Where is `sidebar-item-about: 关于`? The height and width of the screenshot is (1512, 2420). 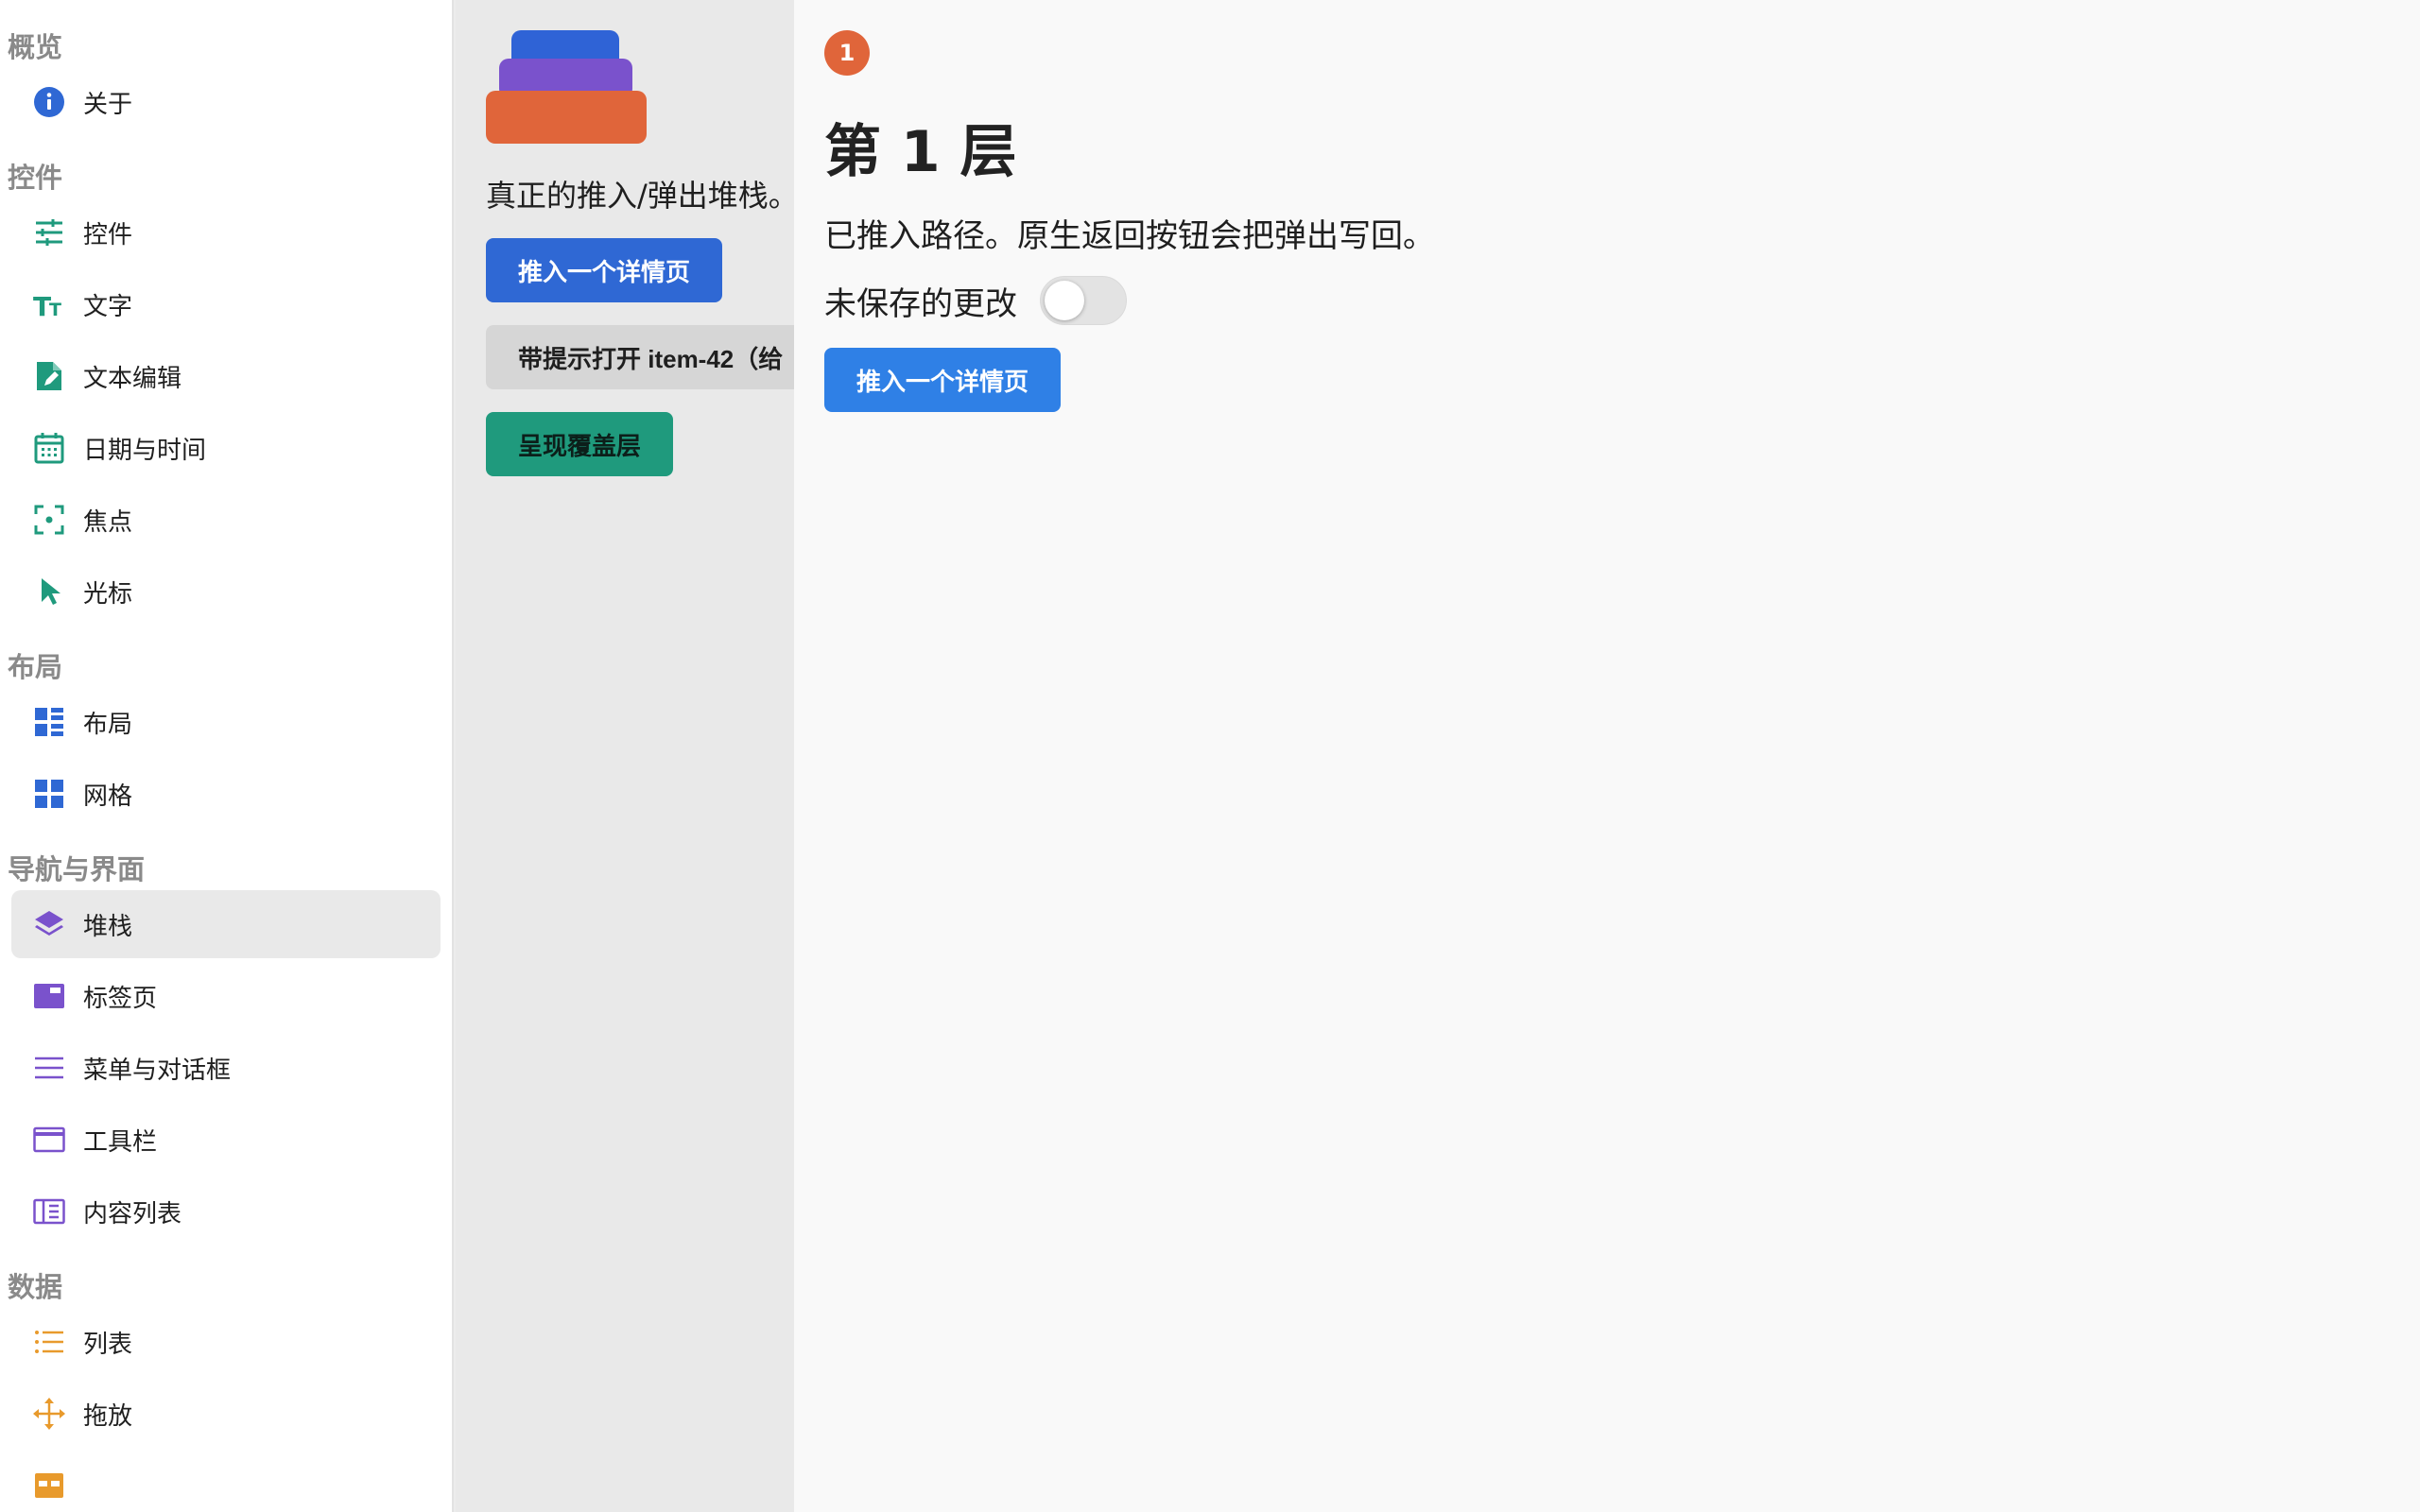 sidebar-item-about: 关于 is located at coordinates (226, 102).